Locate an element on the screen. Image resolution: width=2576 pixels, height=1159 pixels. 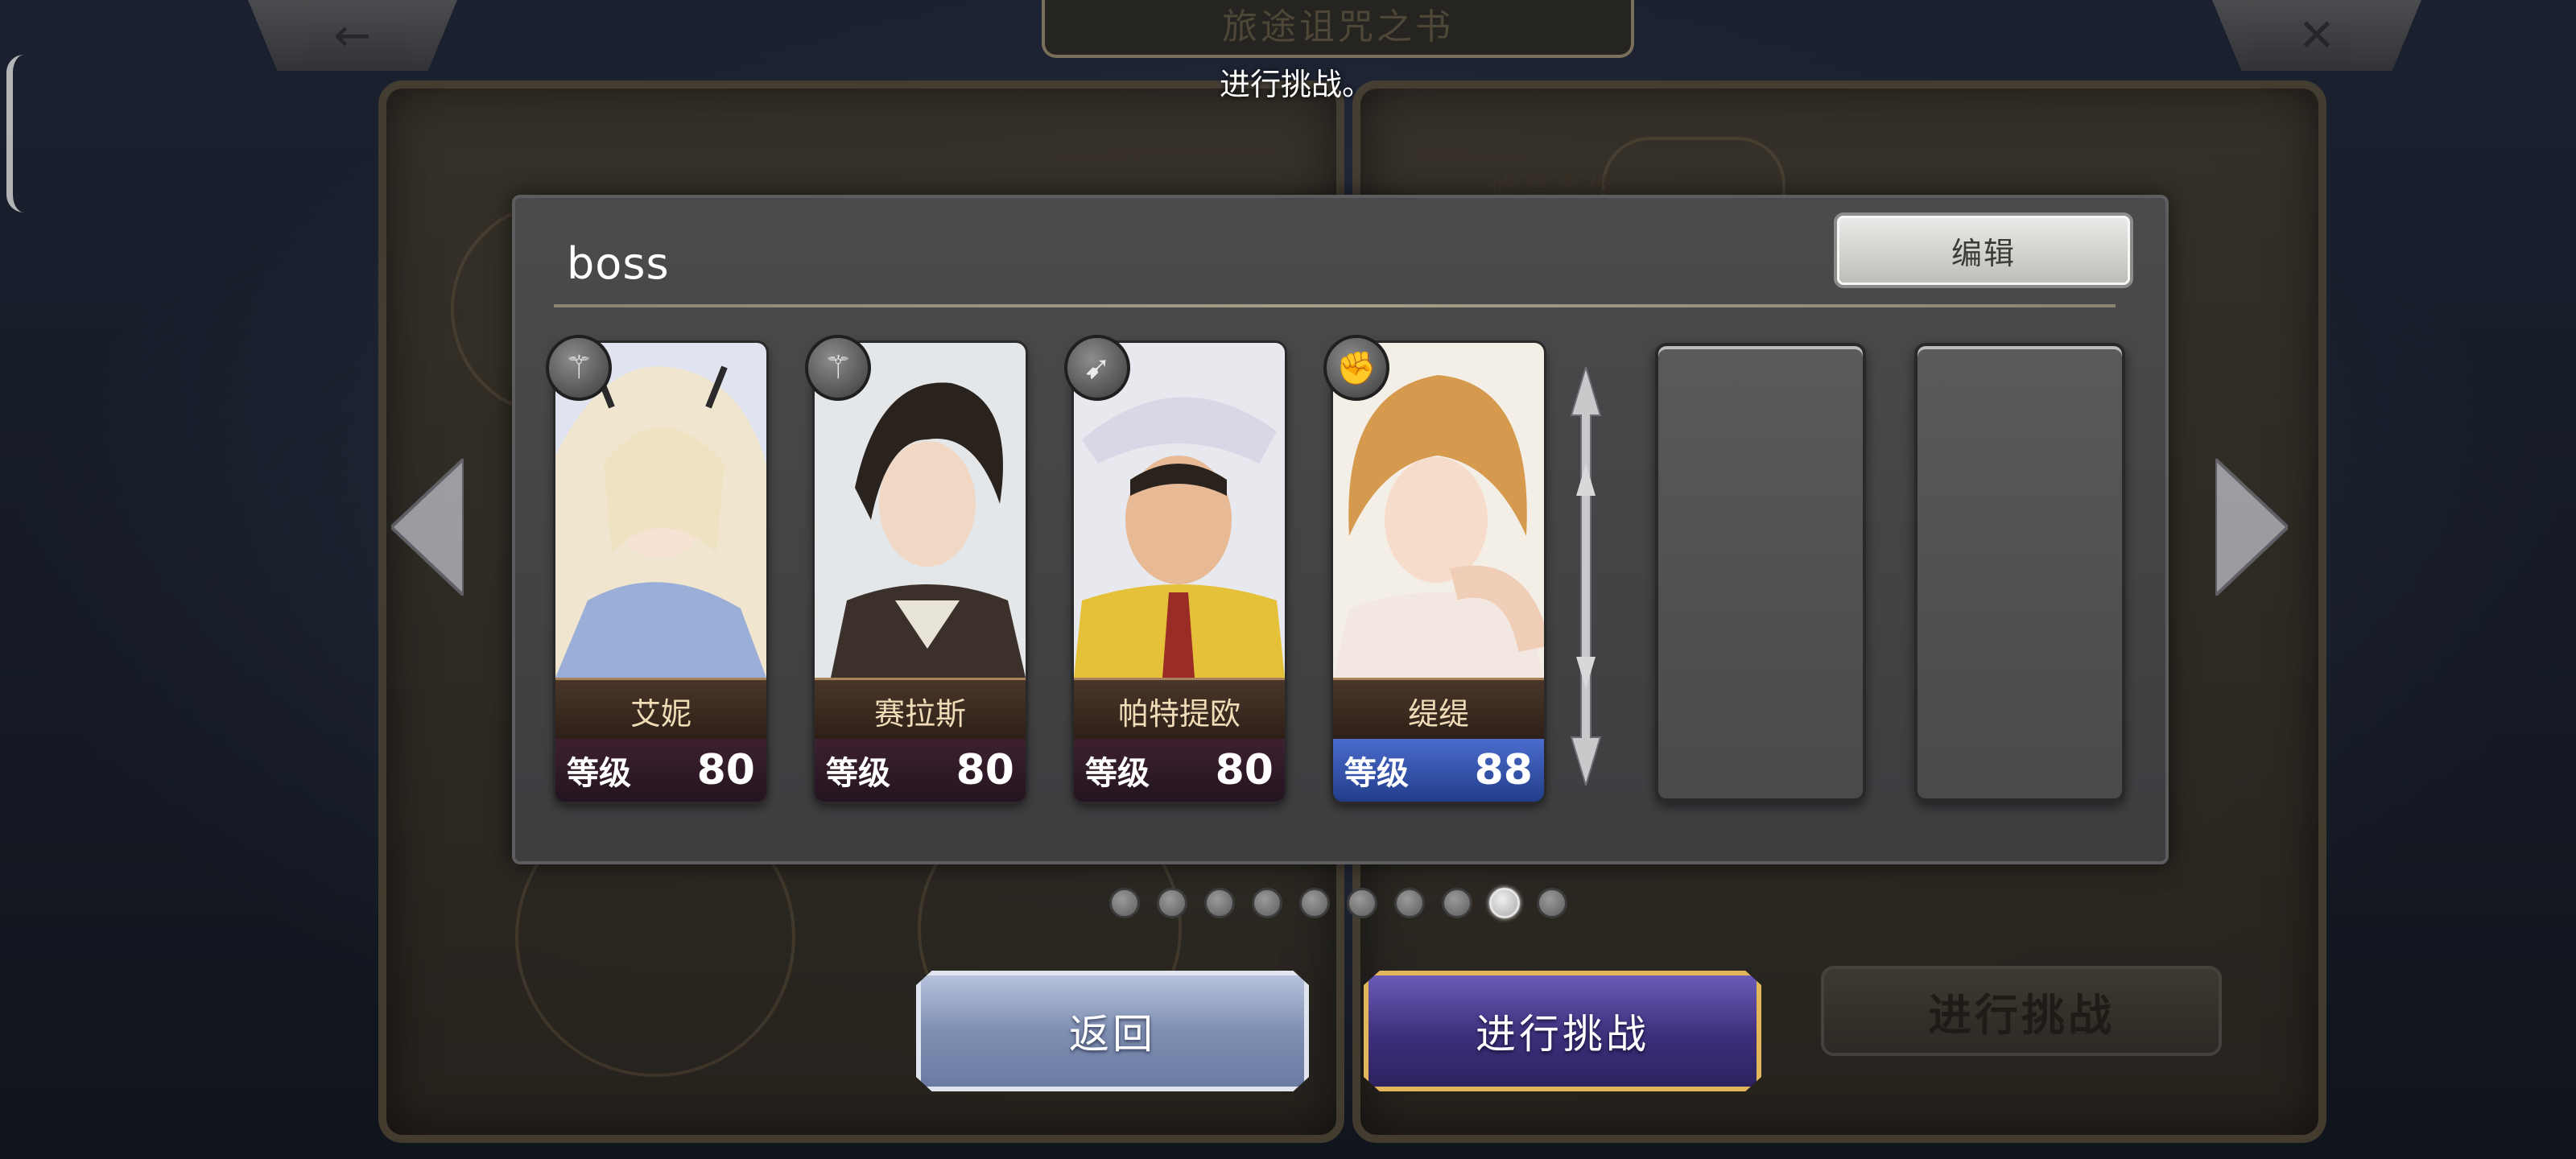
next-page-arrow-icon is located at coordinates (2251, 527).